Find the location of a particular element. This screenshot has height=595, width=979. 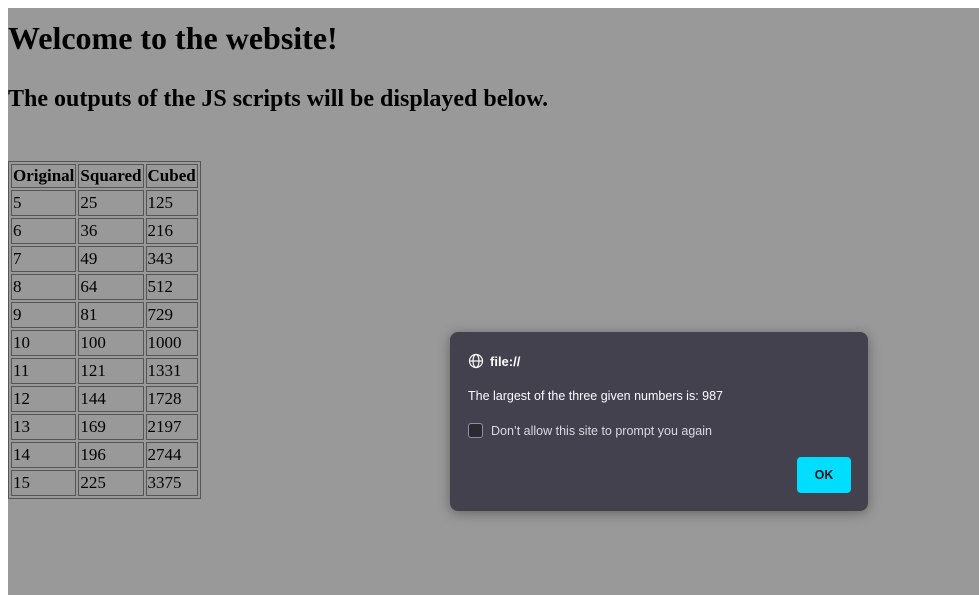

cell-squared: 100 is located at coordinates (111, 343).